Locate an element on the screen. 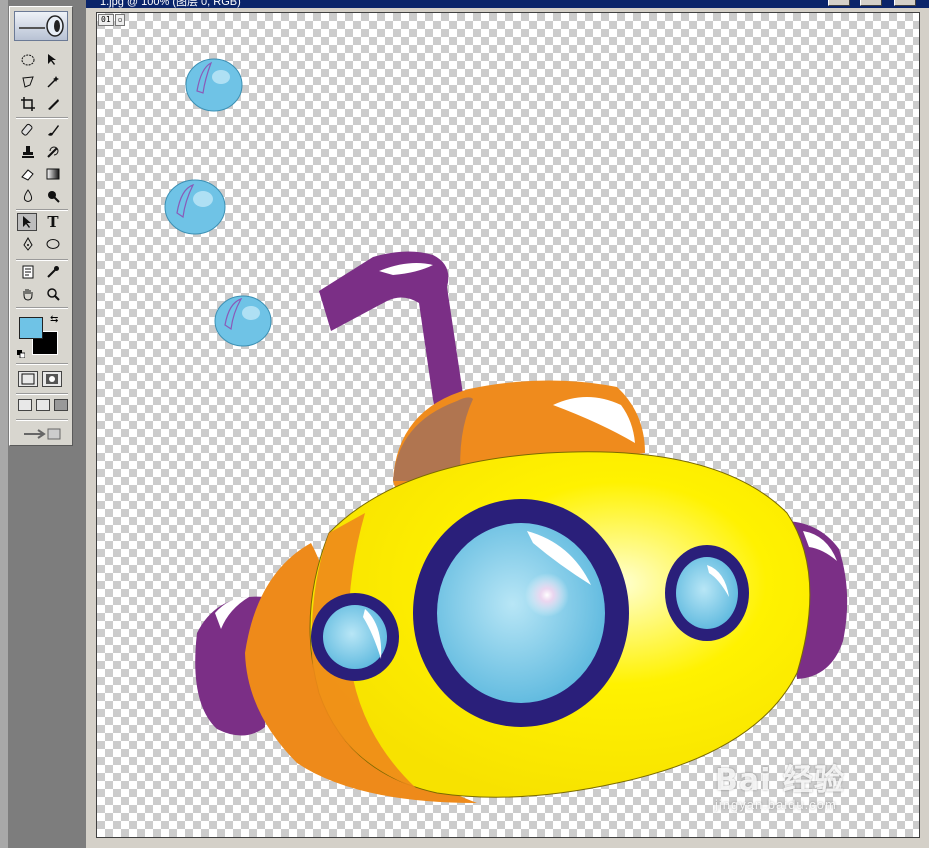 The height and width of the screenshot is (848, 929). lasso-icon is located at coordinates (28, 82).